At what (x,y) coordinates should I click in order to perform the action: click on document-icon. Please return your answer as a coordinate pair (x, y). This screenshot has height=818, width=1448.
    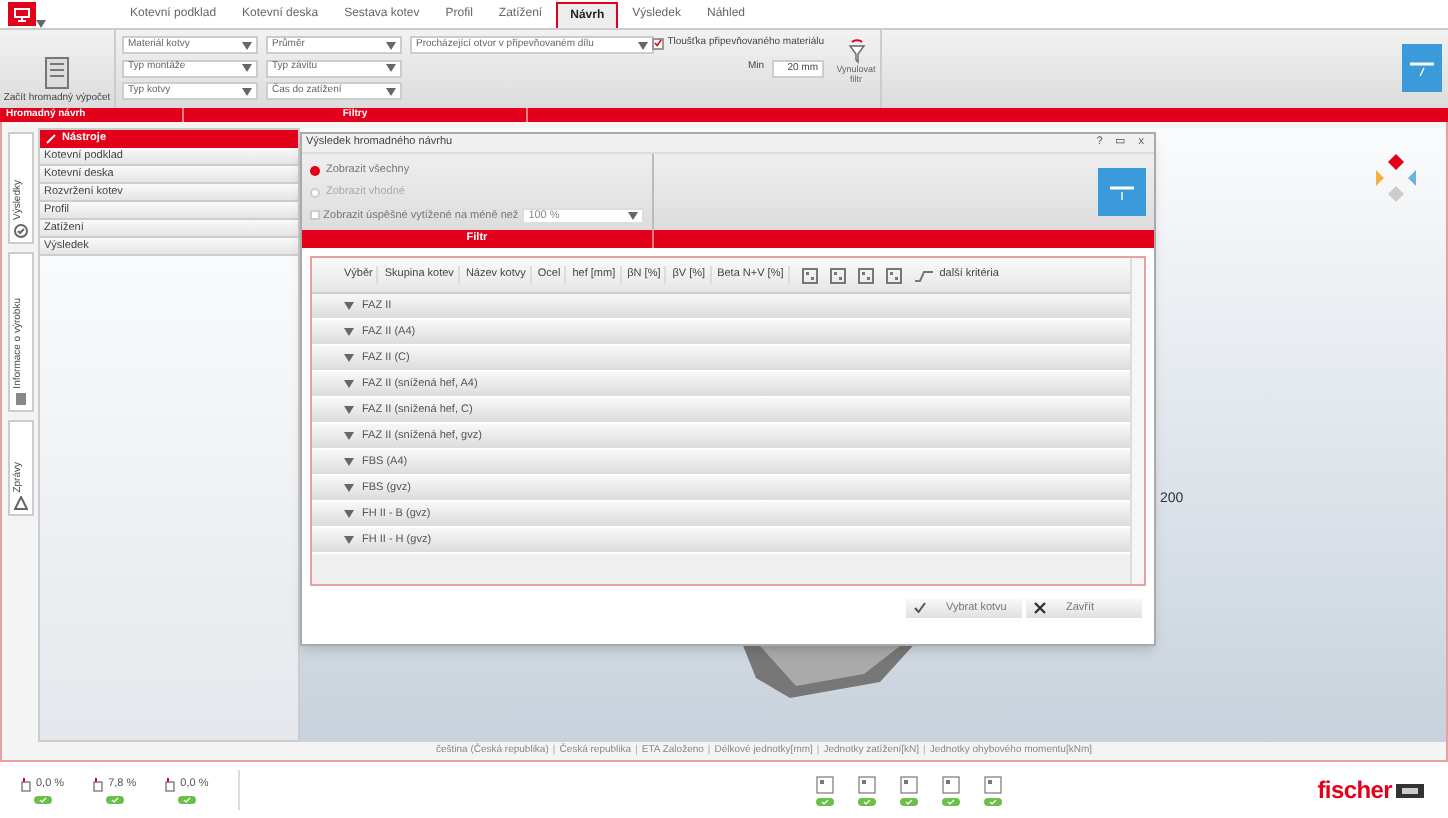
    Looking at the image, I should click on (57, 74).